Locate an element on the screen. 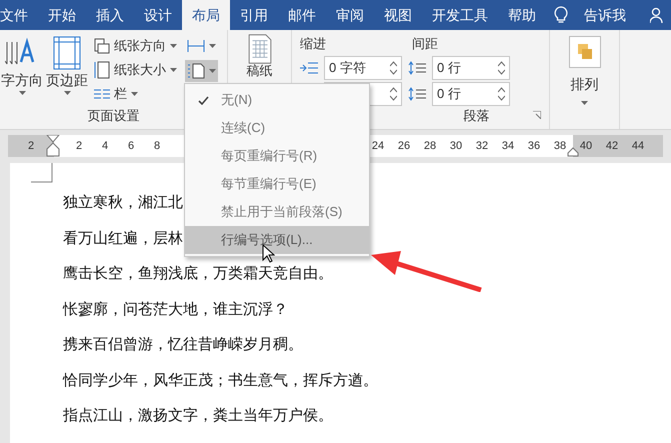 The width and height of the screenshot is (671, 443). ruler-number: 4 is located at coordinates (105, 146).